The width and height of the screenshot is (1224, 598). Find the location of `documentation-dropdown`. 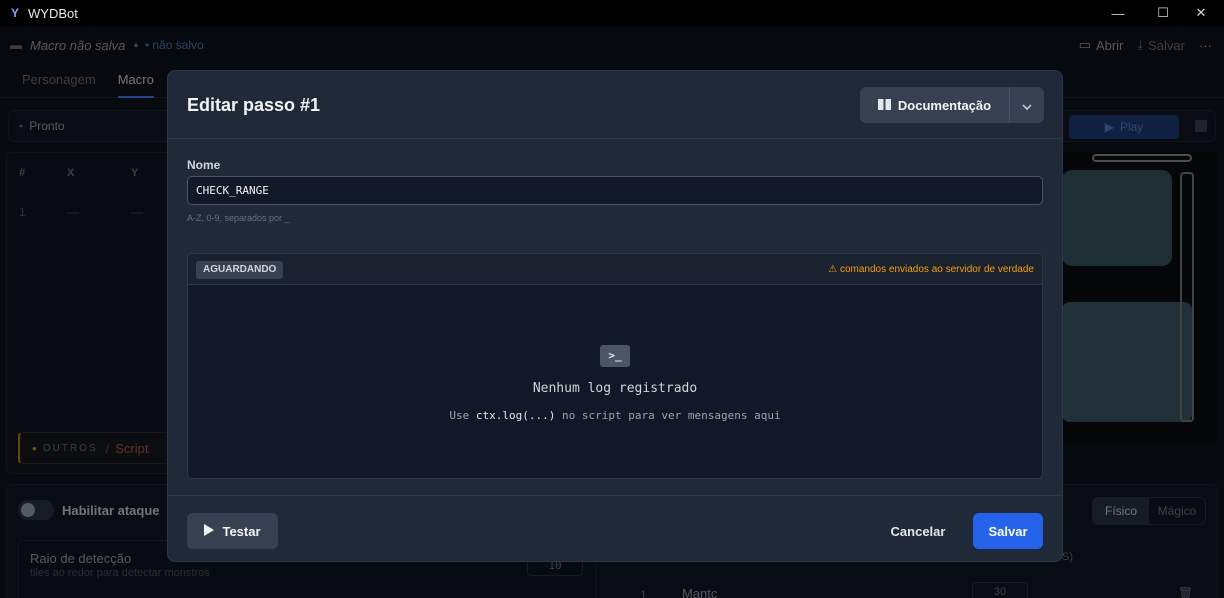

documentation-dropdown is located at coordinates (1027, 105).